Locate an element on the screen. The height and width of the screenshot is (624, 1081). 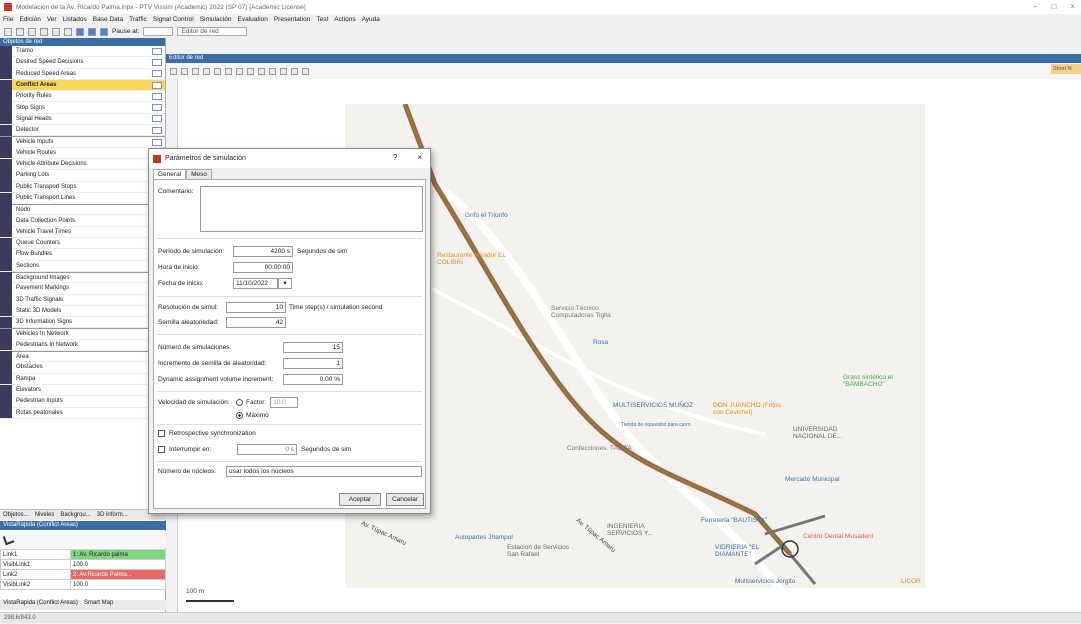
network-object-rampa: Rampa is located at coordinates (82, 379).